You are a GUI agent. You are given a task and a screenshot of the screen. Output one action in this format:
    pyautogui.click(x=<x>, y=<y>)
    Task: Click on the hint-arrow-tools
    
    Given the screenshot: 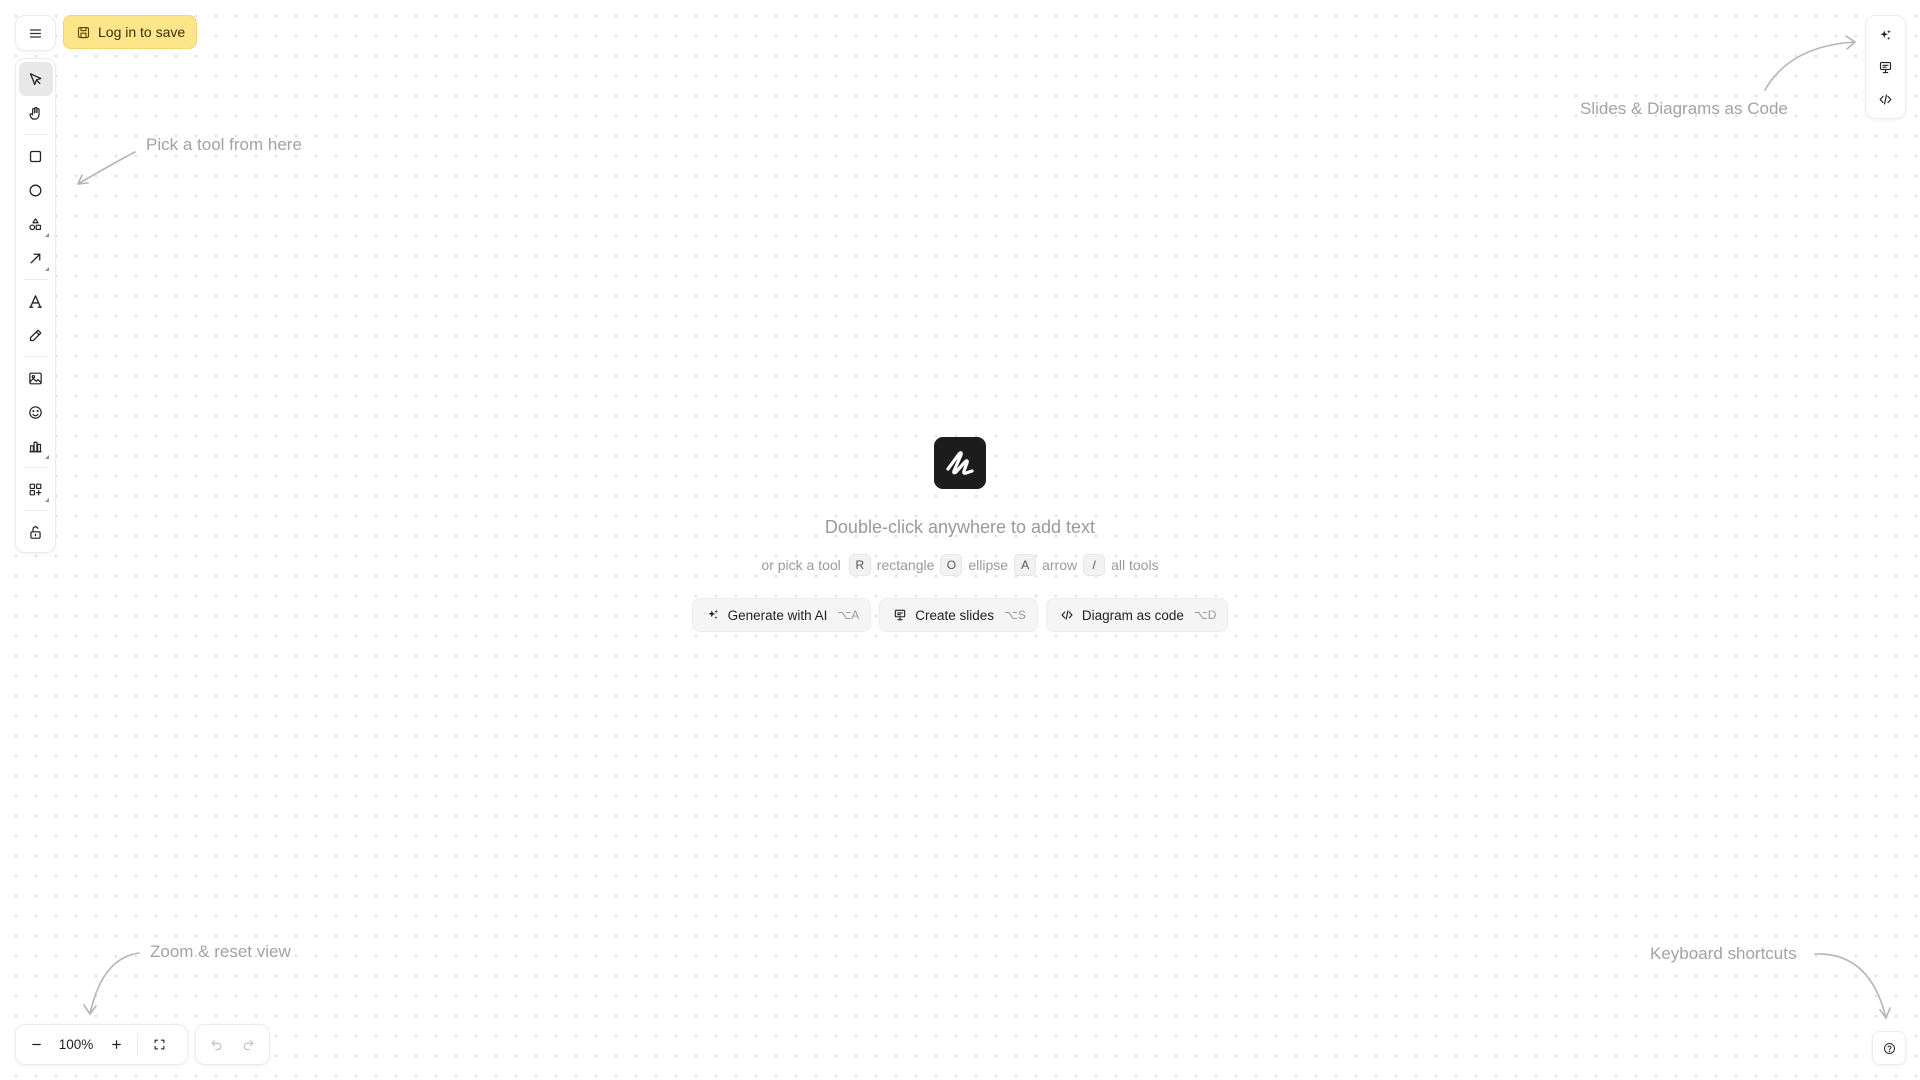 What is the action you would take?
    pyautogui.click(x=106, y=168)
    